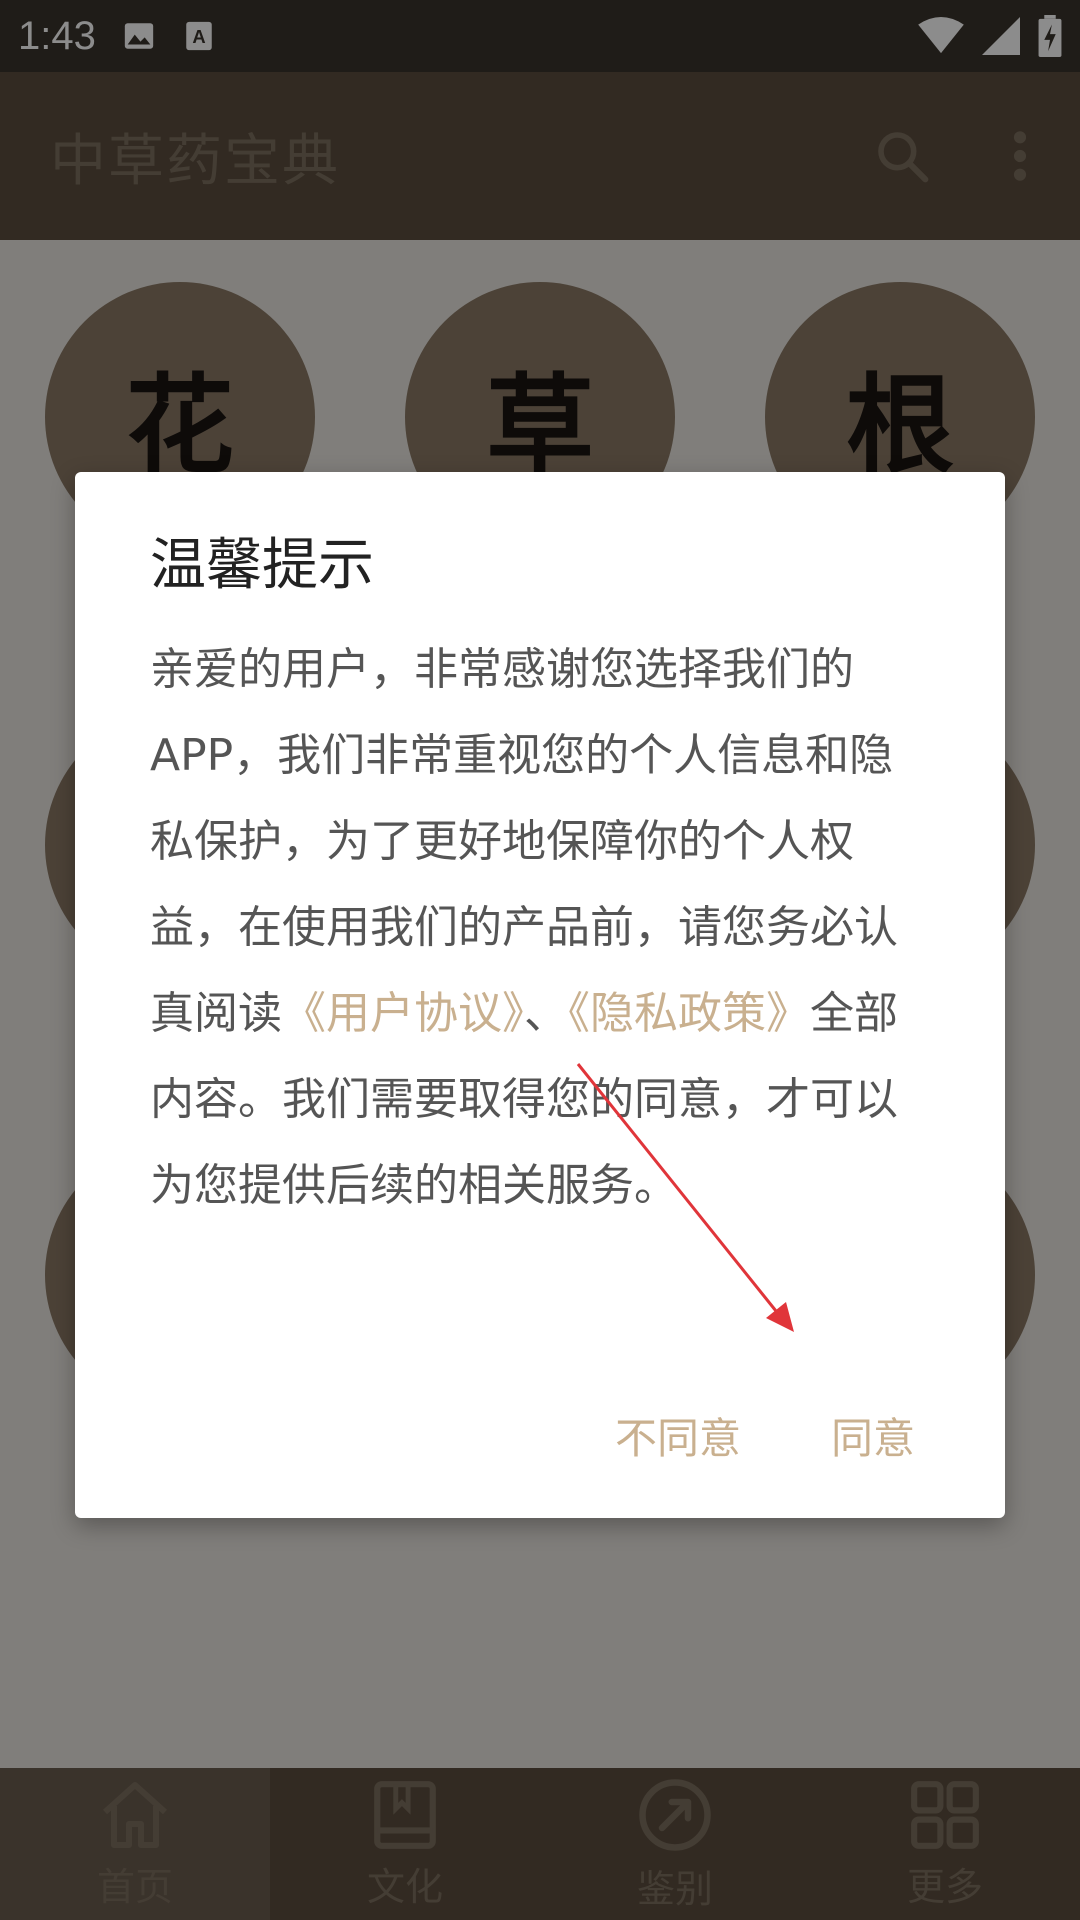 This screenshot has height=1920, width=1080. I want to click on privacy-policy-link: 《隐私政策》, so click(689, 1013).